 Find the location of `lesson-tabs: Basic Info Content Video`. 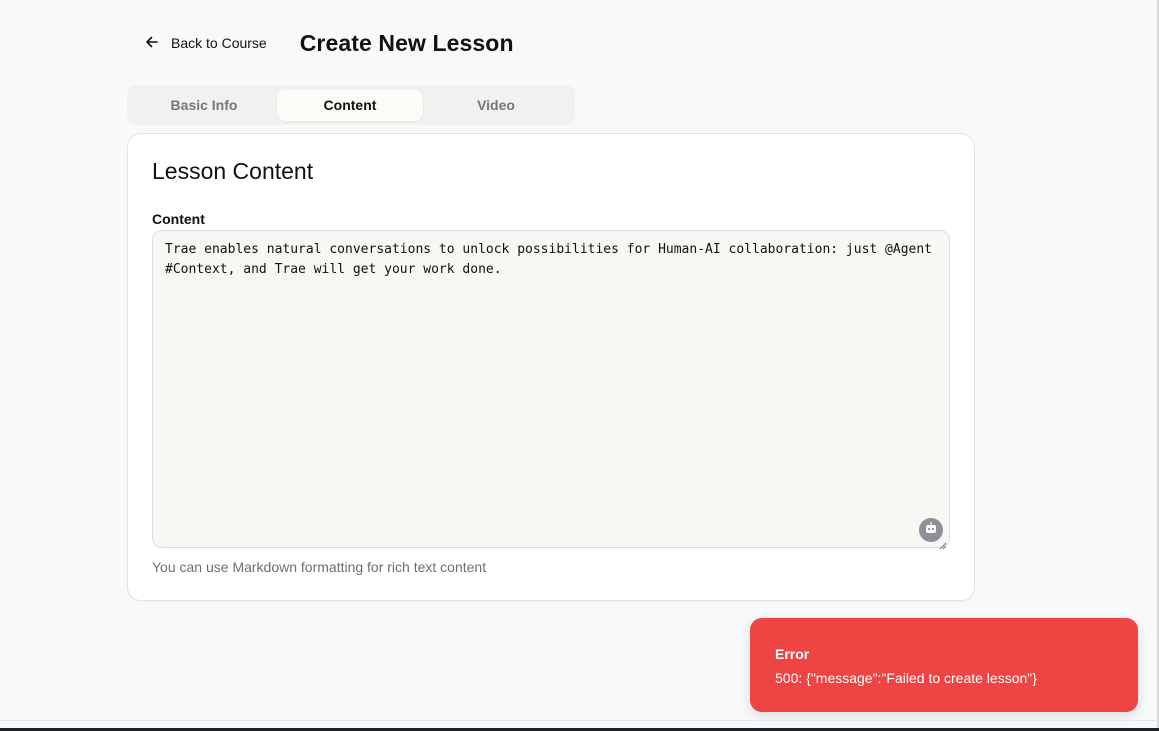

lesson-tabs: Basic Info Content Video is located at coordinates (351, 105).